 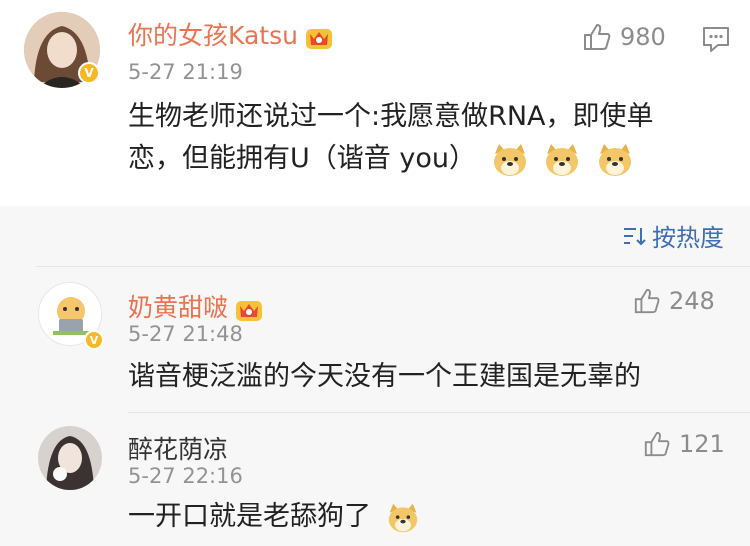 What do you see at coordinates (213, 35) in the screenshot?
I see `username-text: 你的女孩Katsu` at bounding box center [213, 35].